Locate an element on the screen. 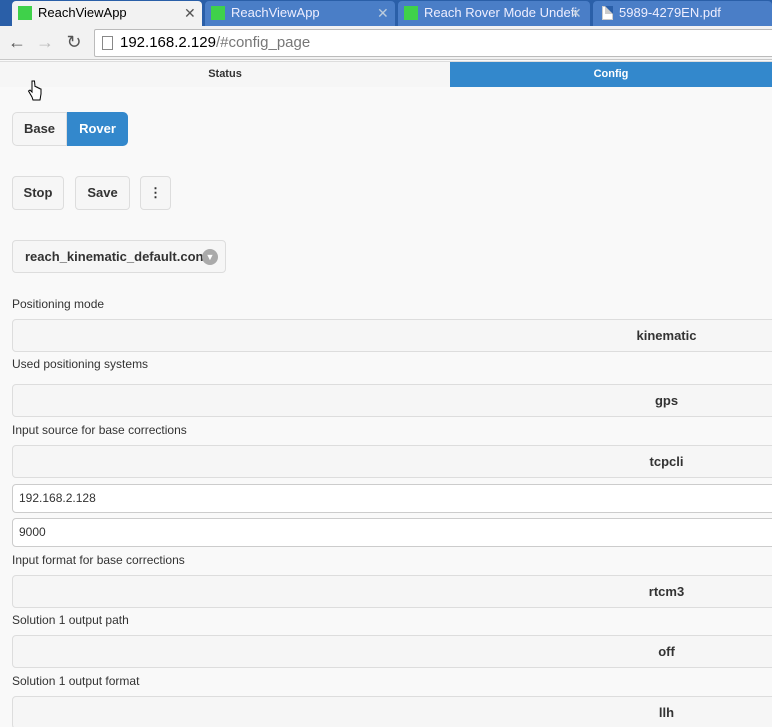  solution1-format-value: llh is located at coordinates (666, 712).